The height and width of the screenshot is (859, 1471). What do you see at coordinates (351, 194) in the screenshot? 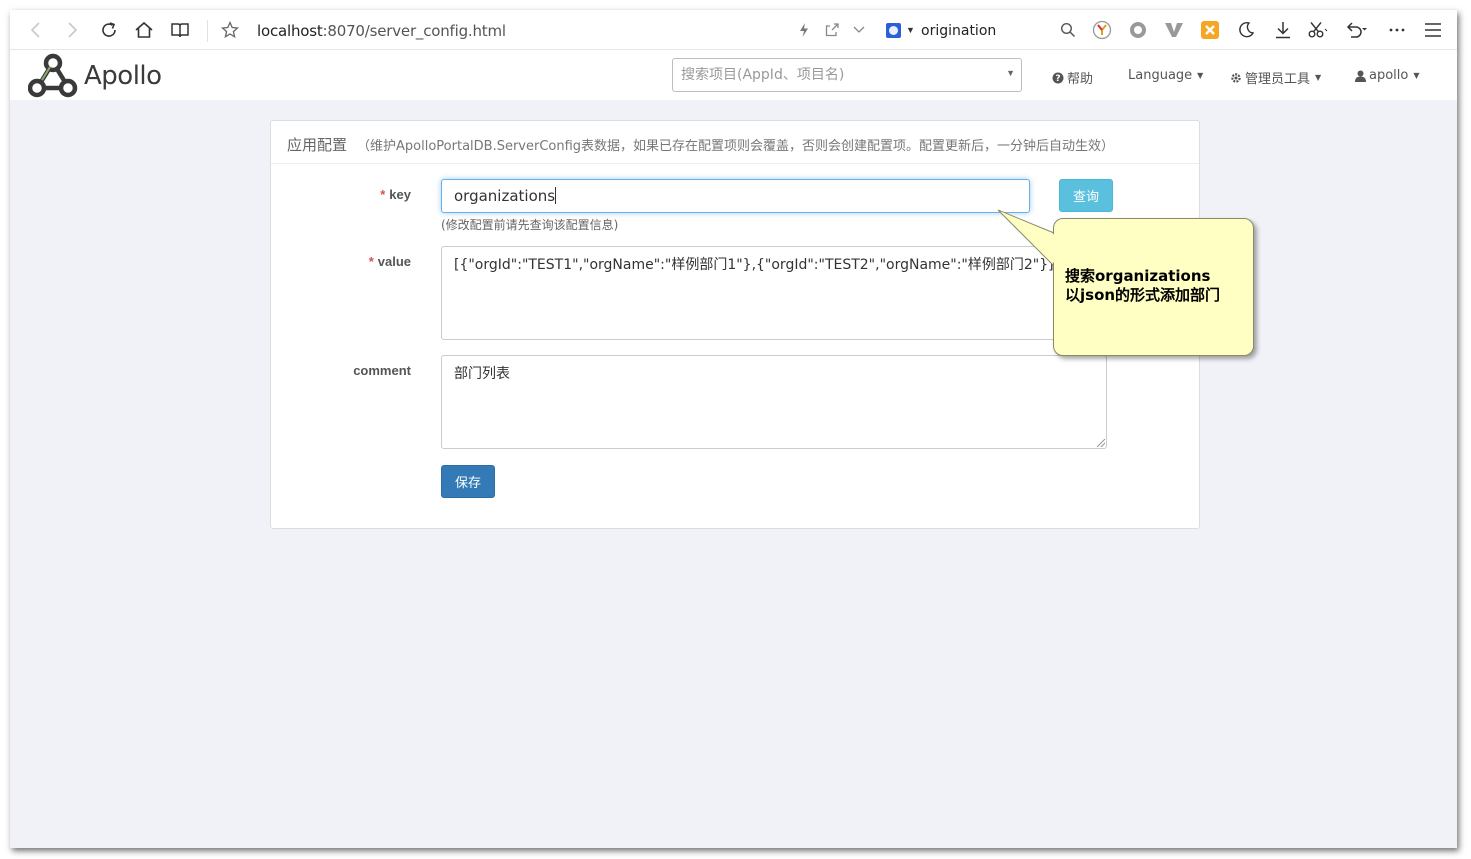
I see `key-label: * key` at bounding box center [351, 194].